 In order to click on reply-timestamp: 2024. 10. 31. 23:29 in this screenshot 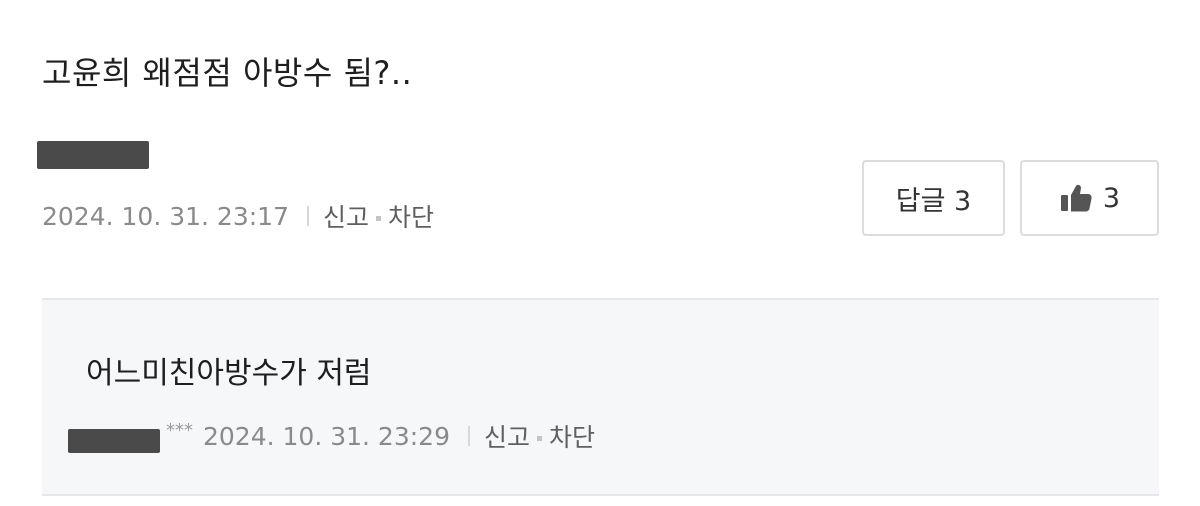, I will do `click(326, 436)`.